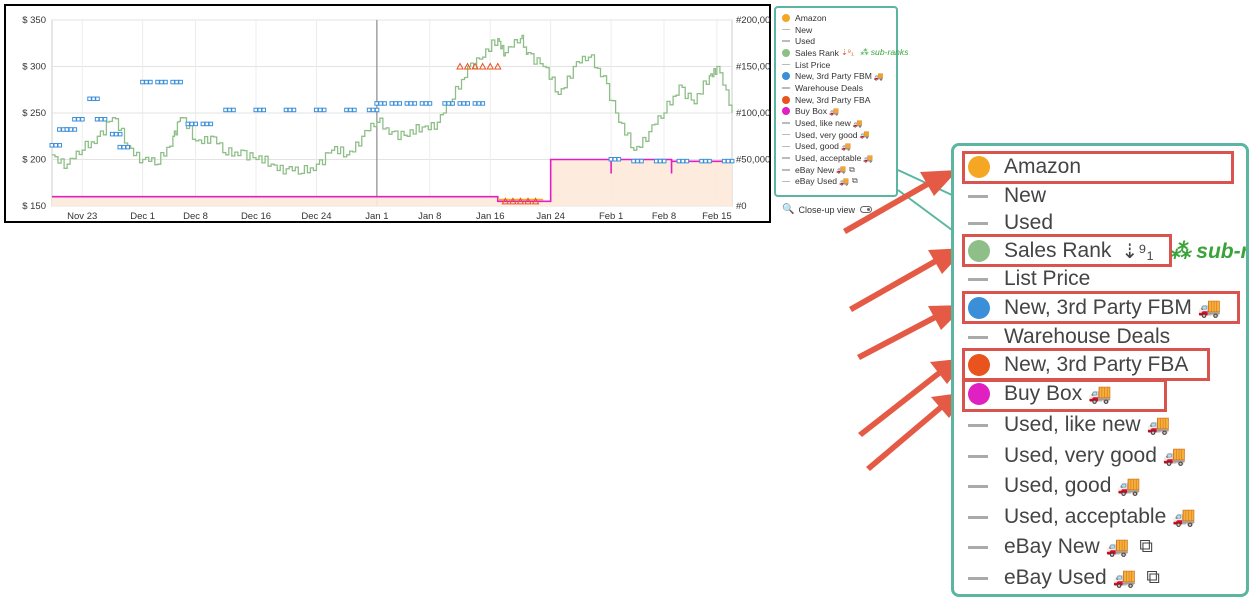  I want to click on legend-item: Used, very good 🚚, so click(1077, 456).